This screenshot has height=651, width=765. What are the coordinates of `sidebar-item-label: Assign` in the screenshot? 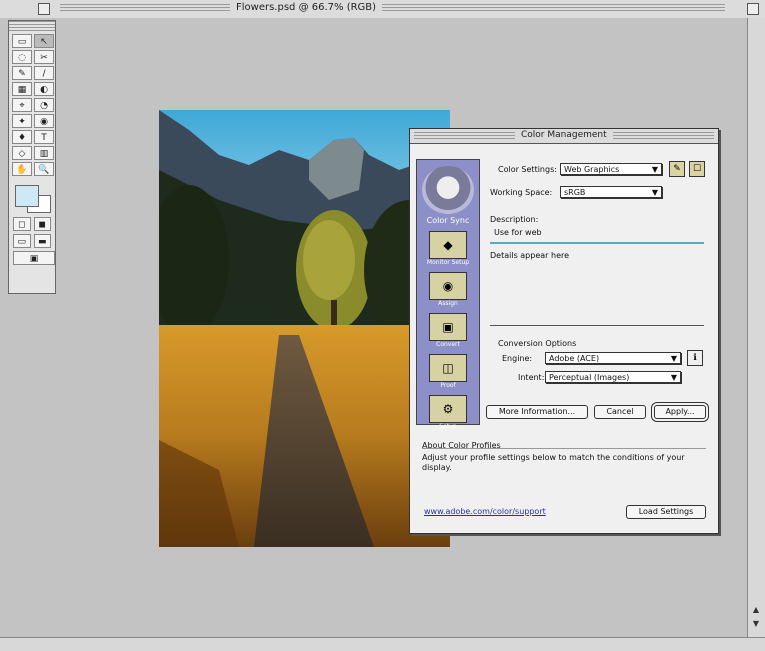 It's located at (448, 303).